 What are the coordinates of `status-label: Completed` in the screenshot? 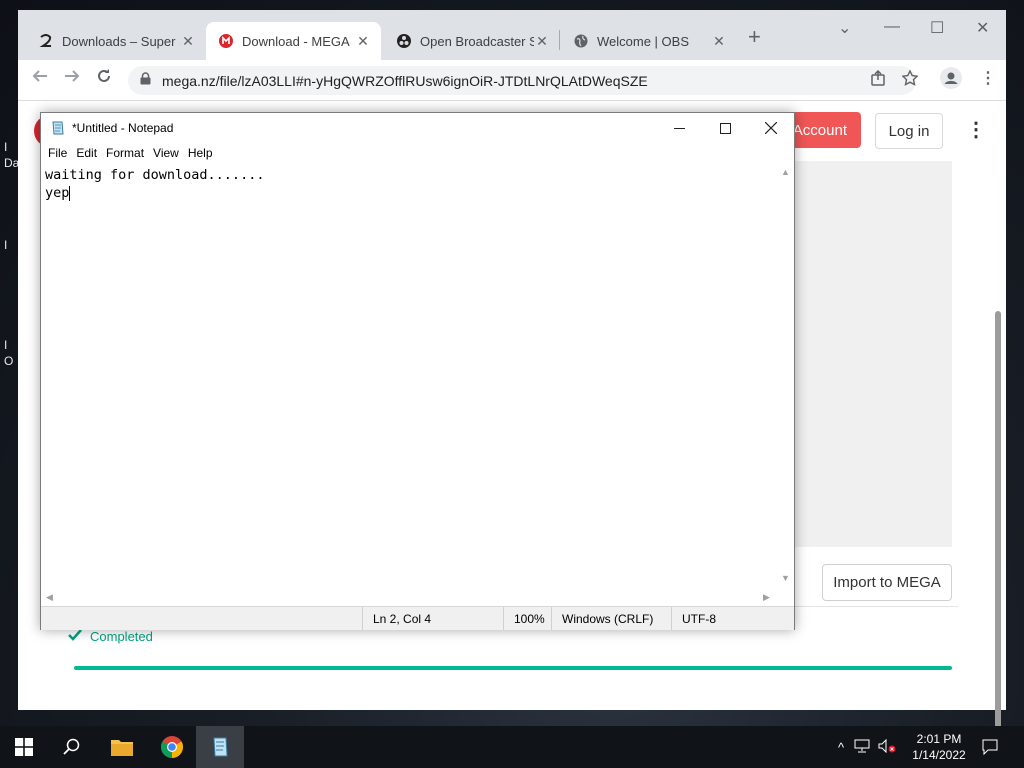 It's located at (121, 636).